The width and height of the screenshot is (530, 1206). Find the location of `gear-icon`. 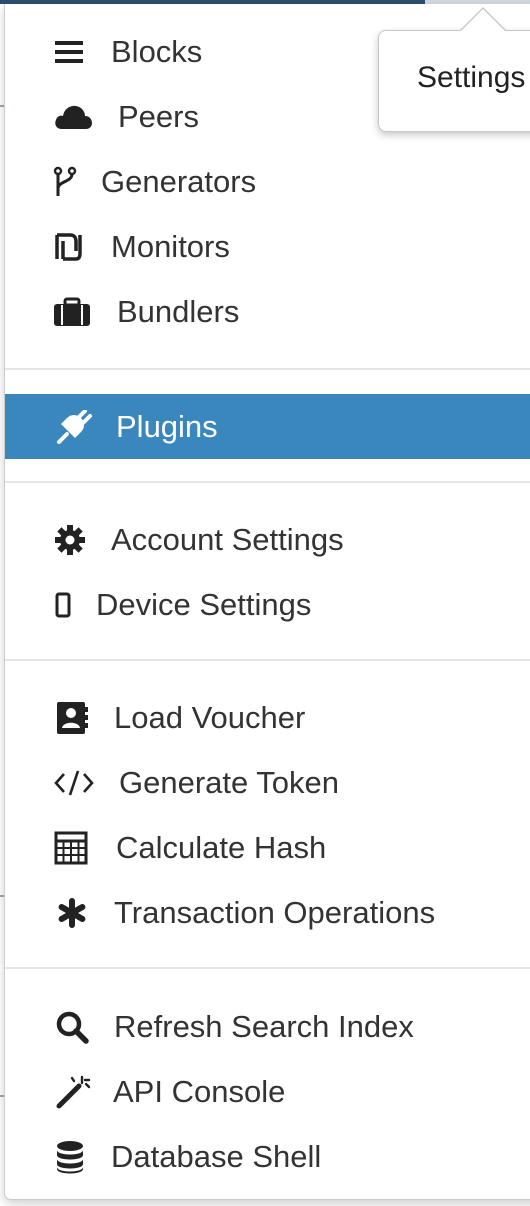

gear-icon is located at coordinates (70, 540).